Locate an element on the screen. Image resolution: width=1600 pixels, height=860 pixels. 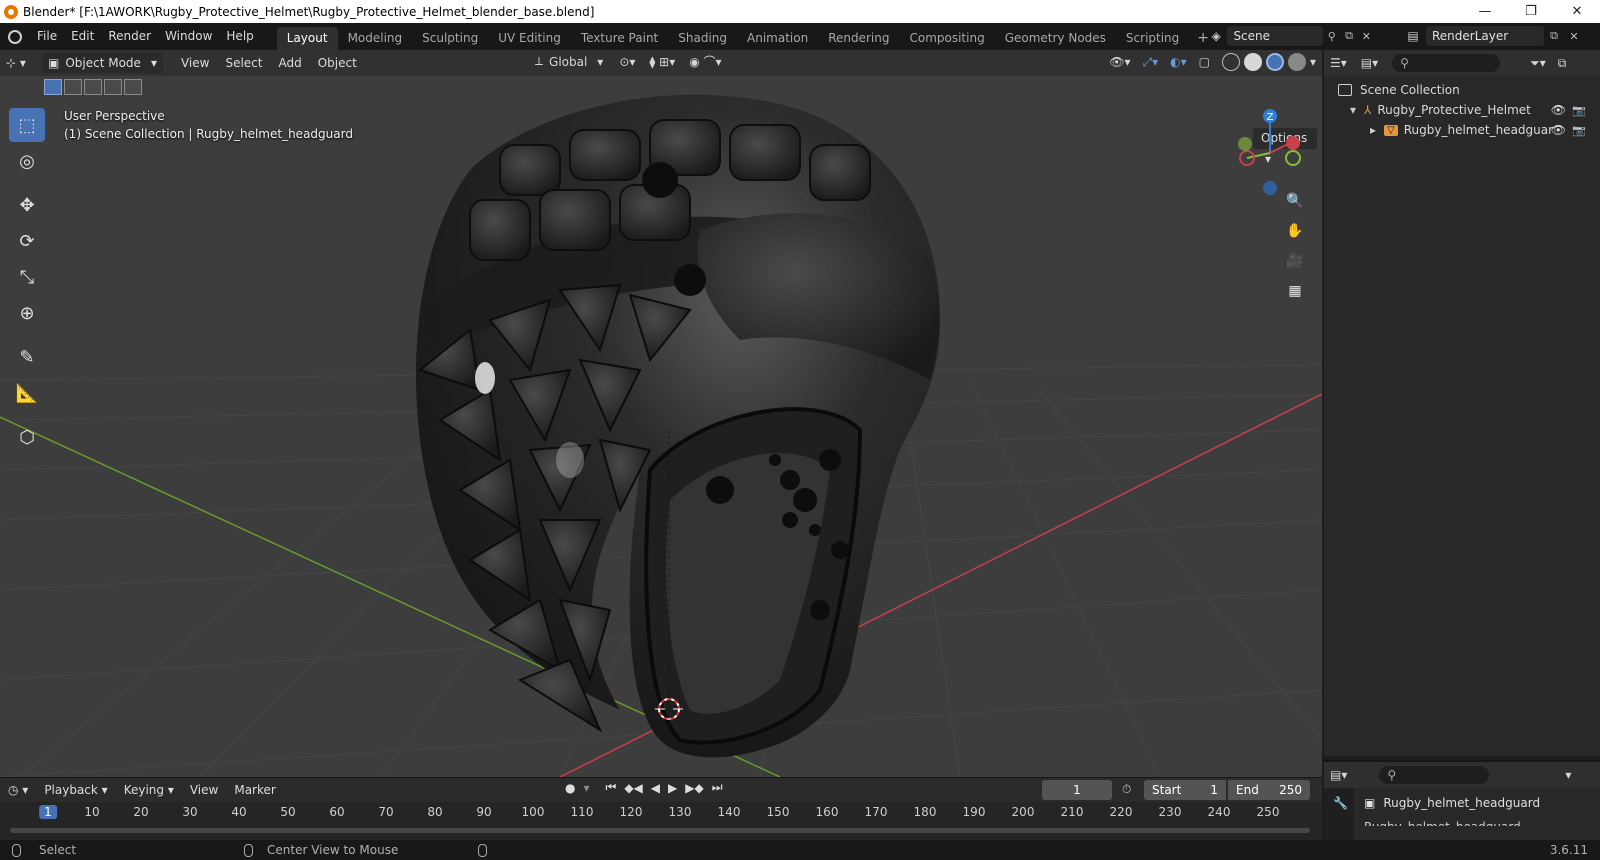
camera-view-icon: 🎥 is located at coordinates (1295, 261).